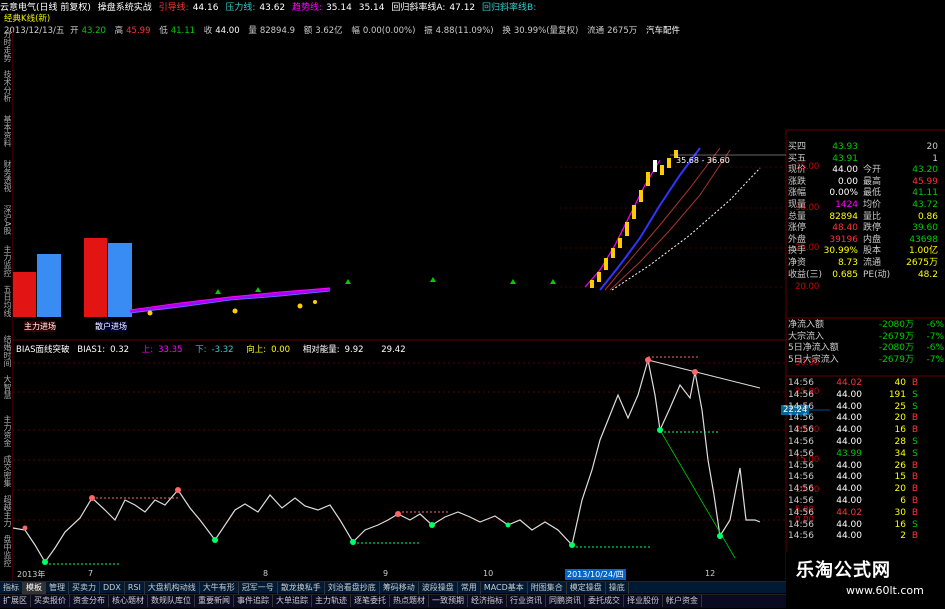  I want to click on indicator-tab: 筹码移动, so click(399, 588).